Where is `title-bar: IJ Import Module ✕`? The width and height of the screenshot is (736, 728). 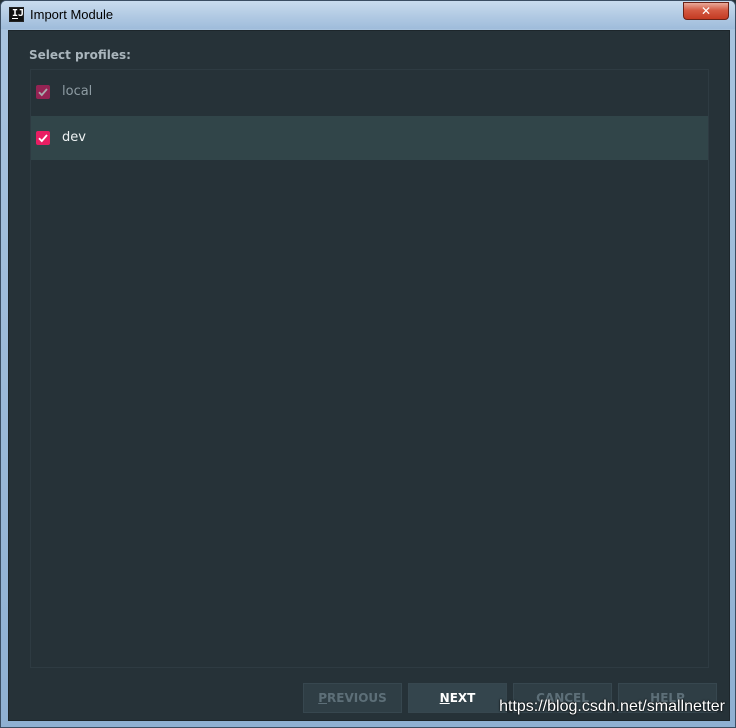
title-bar: IJ Import Module ✕ is located at coordinates (368, 15).